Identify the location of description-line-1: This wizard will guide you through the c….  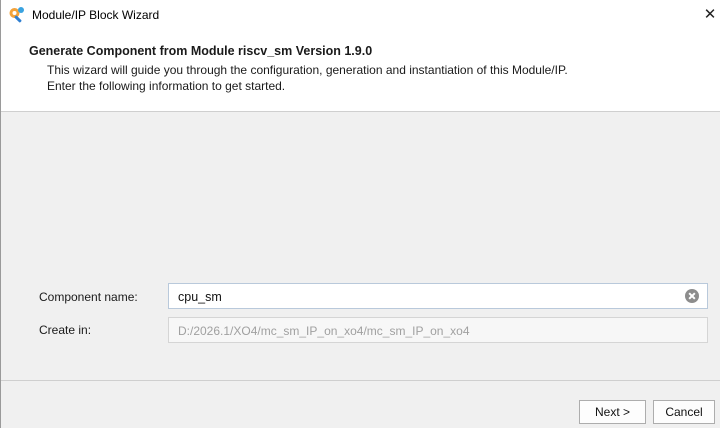
(307, 70).